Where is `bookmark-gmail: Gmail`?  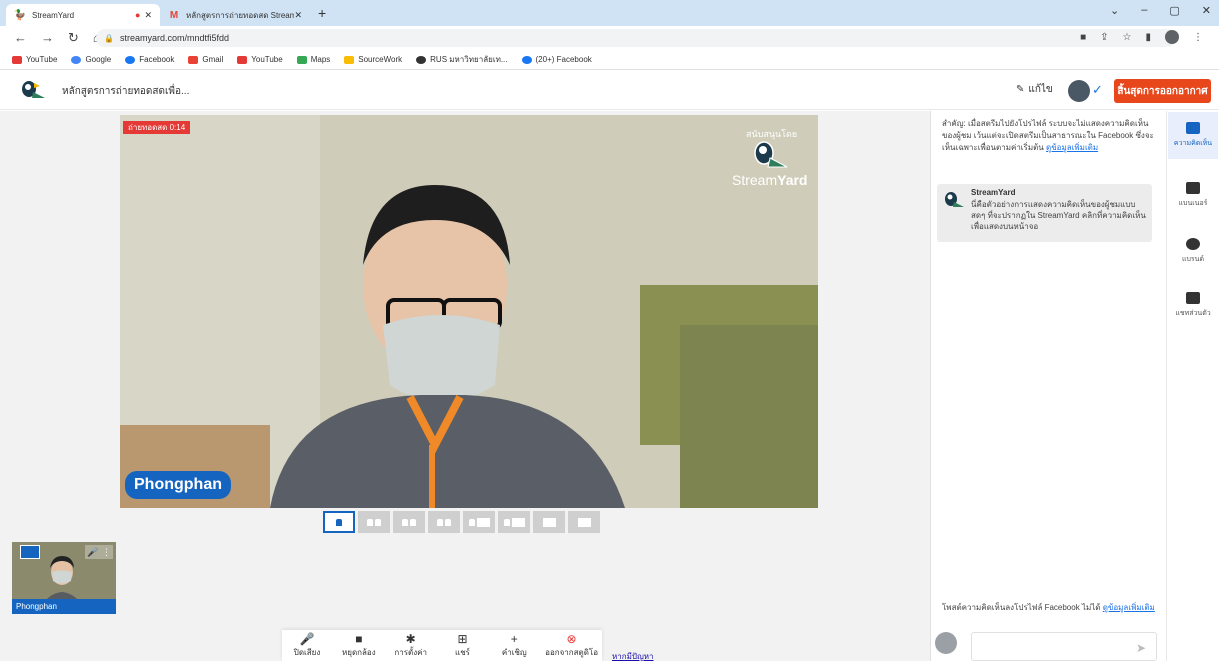 bookmark-gmail: Gmail is located at coordinates (205, 59).